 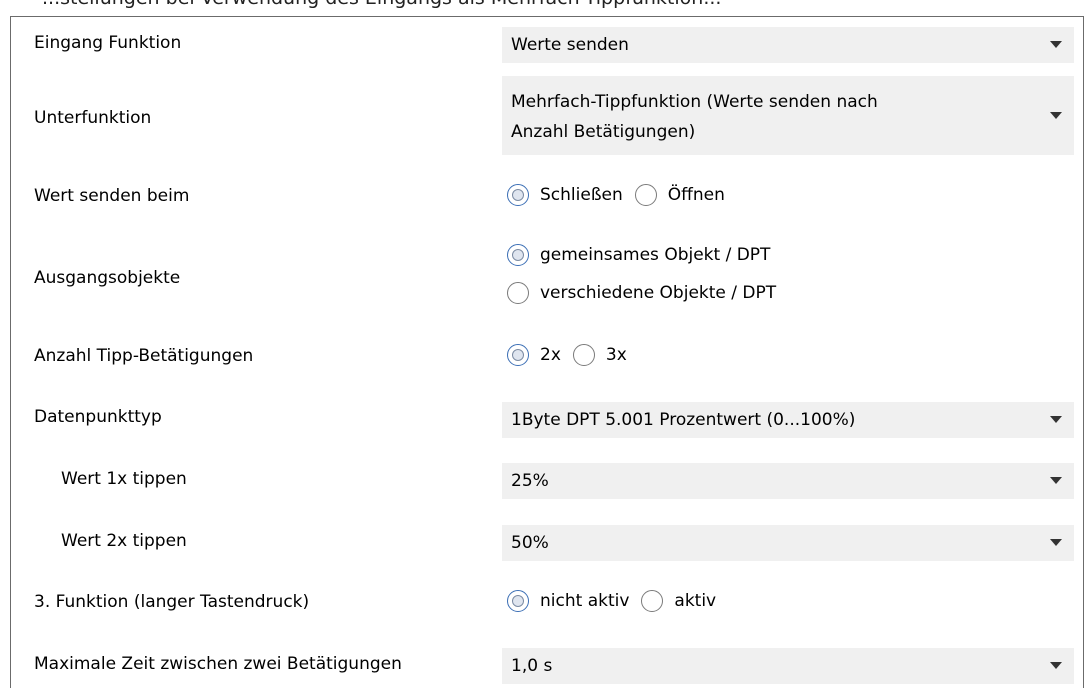 I want to click on unterfunktion-label: Unterfunktion, so click(x=93, y=118).